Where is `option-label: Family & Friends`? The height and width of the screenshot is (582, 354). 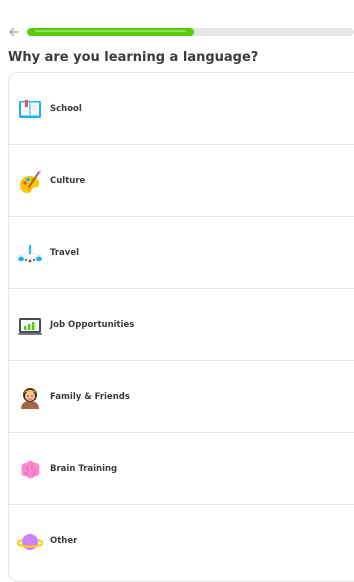 option-label: Family & Friends is located at coordinates (90, 397).